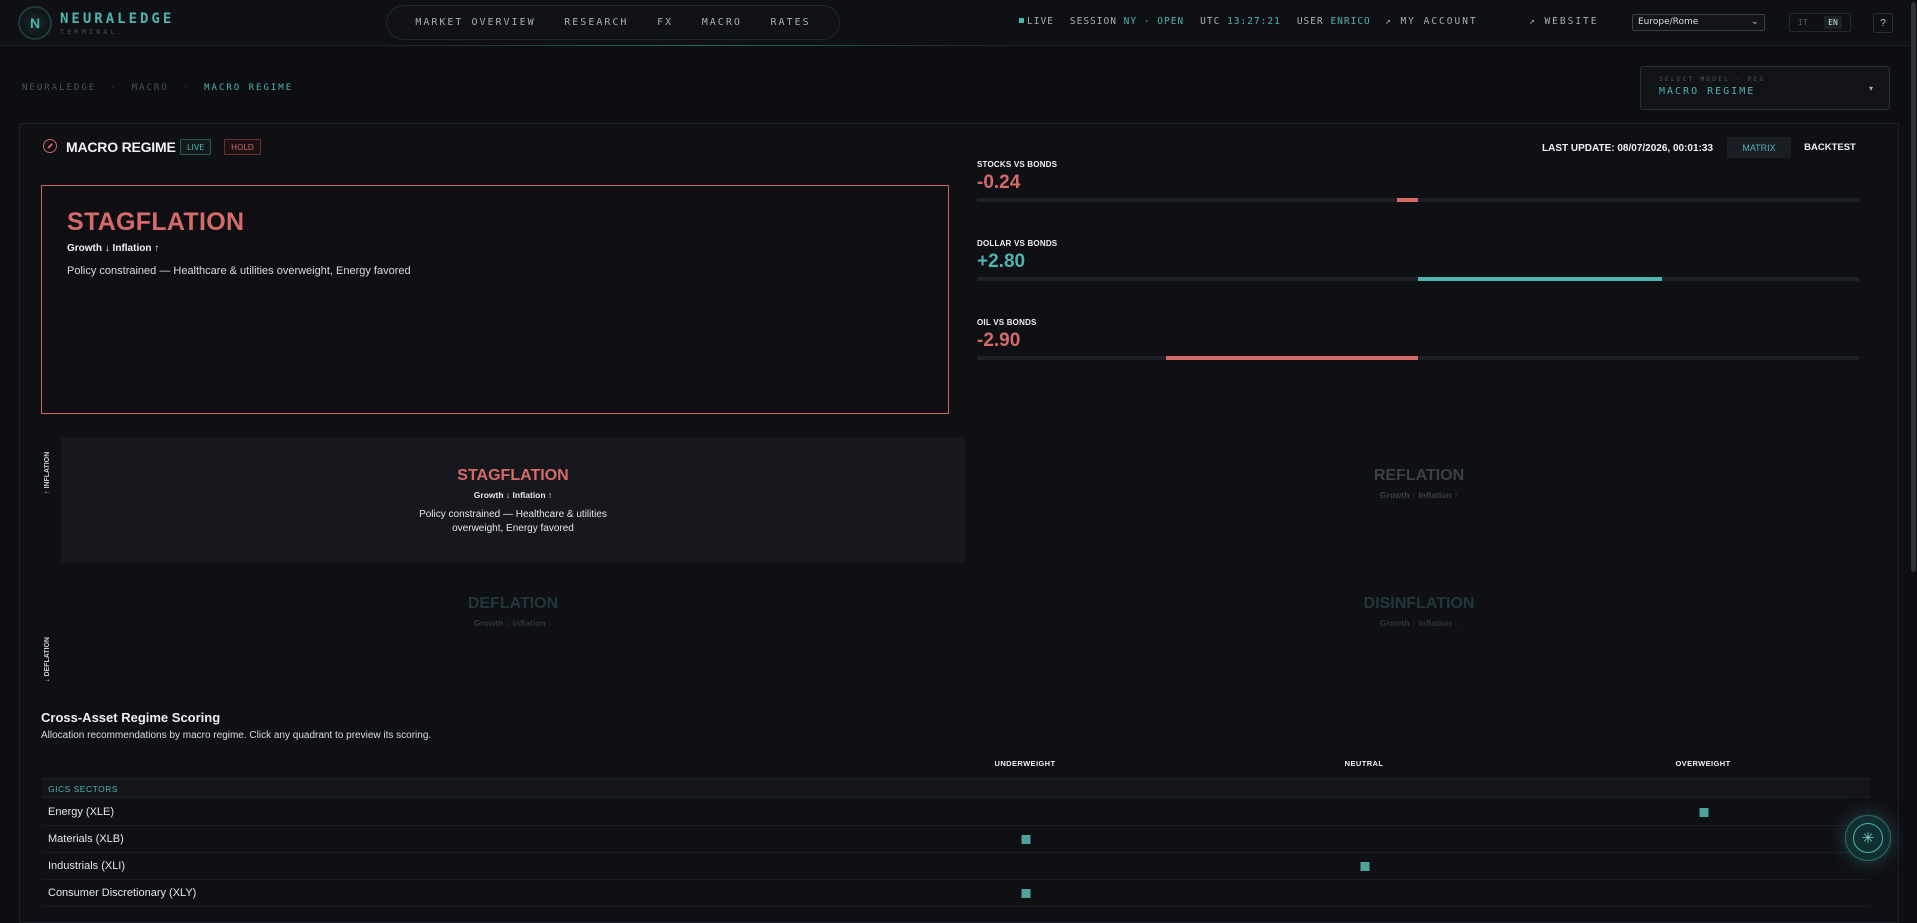  Describe the element at coordinates (1820, 22) in the screenshot. I see `language-toggle: IT EN` at that location.